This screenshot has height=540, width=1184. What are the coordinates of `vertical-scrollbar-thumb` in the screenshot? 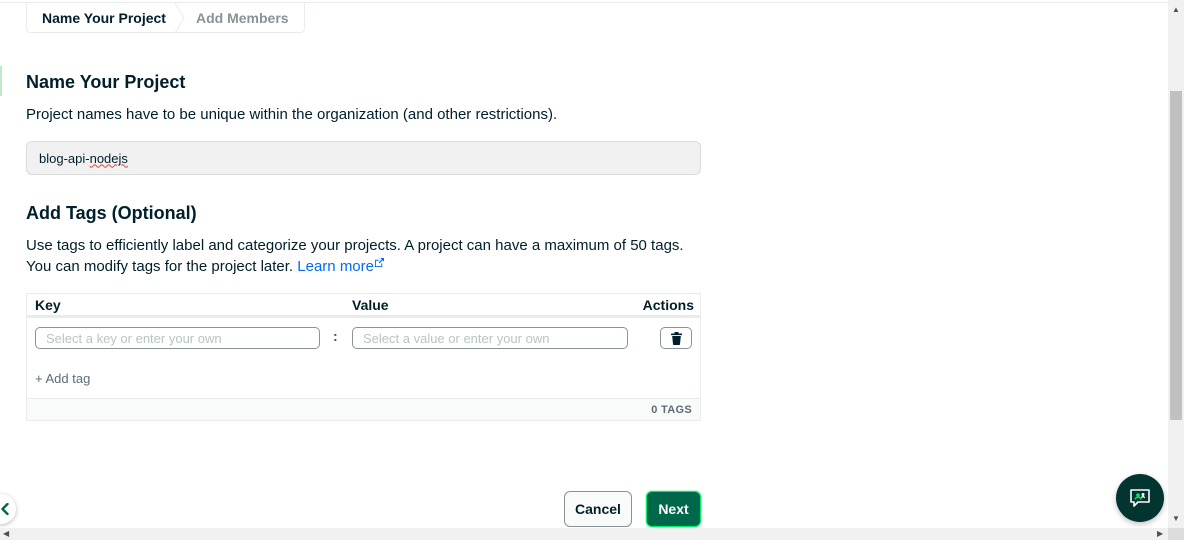 It's located at (1176, 255).